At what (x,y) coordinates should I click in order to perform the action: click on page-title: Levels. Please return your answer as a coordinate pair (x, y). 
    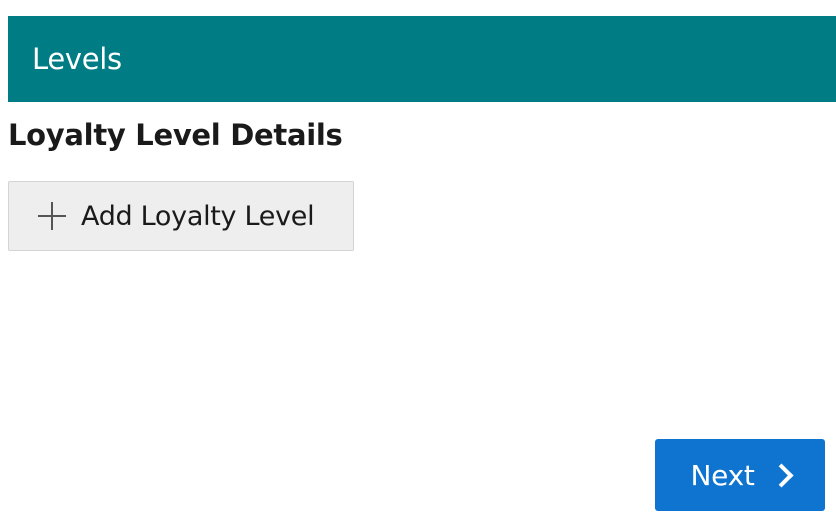
    Looking at the image, I should click on (77, 59).